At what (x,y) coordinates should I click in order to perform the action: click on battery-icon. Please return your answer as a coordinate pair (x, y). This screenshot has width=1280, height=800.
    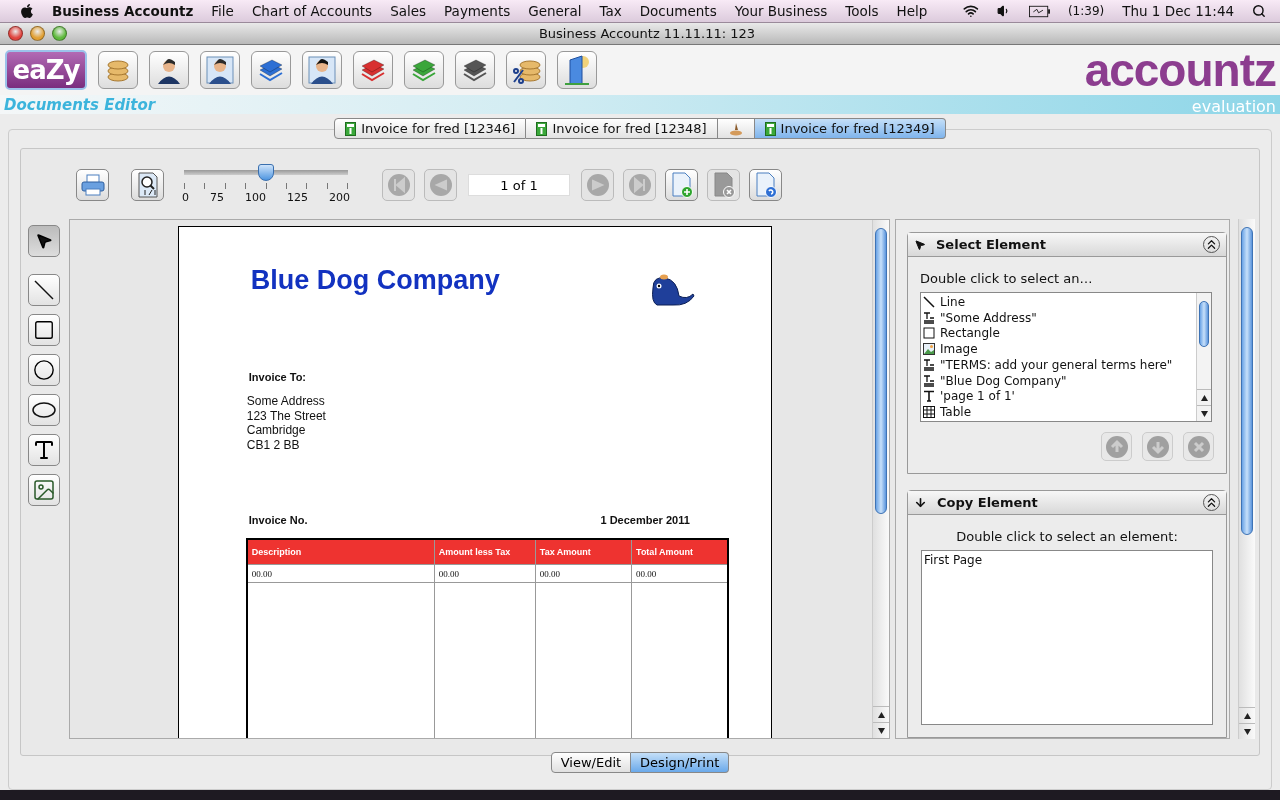
    Looking at the image, I should click on (1039, 11).